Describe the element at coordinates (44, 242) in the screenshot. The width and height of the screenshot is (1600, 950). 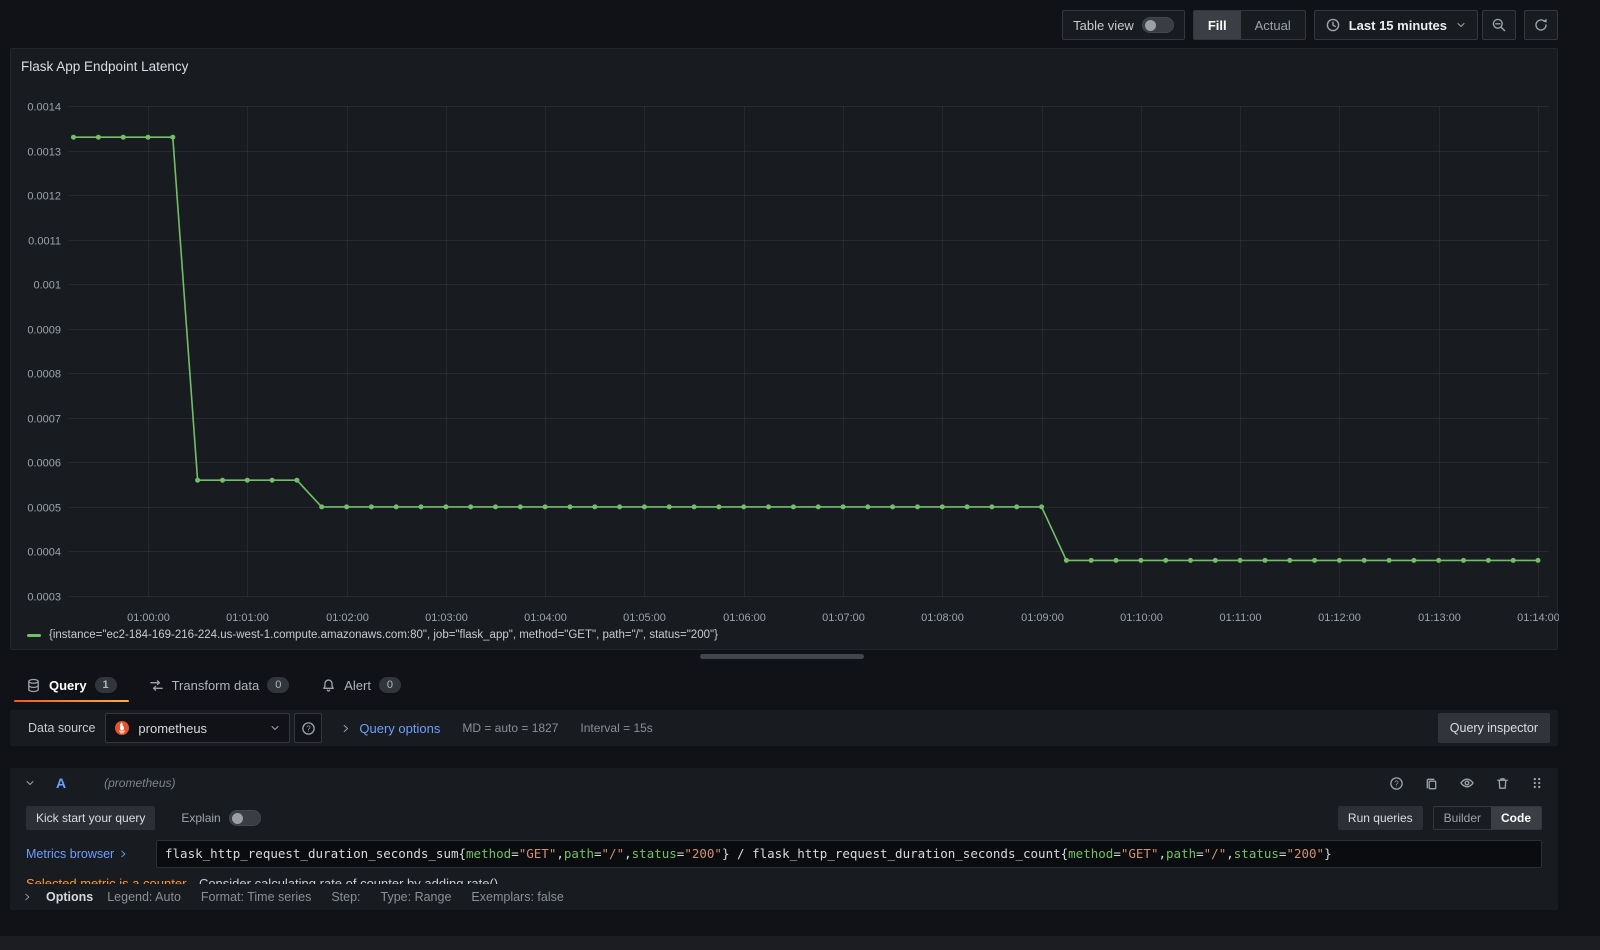
I see `svg-text: 0.0011` at that location.